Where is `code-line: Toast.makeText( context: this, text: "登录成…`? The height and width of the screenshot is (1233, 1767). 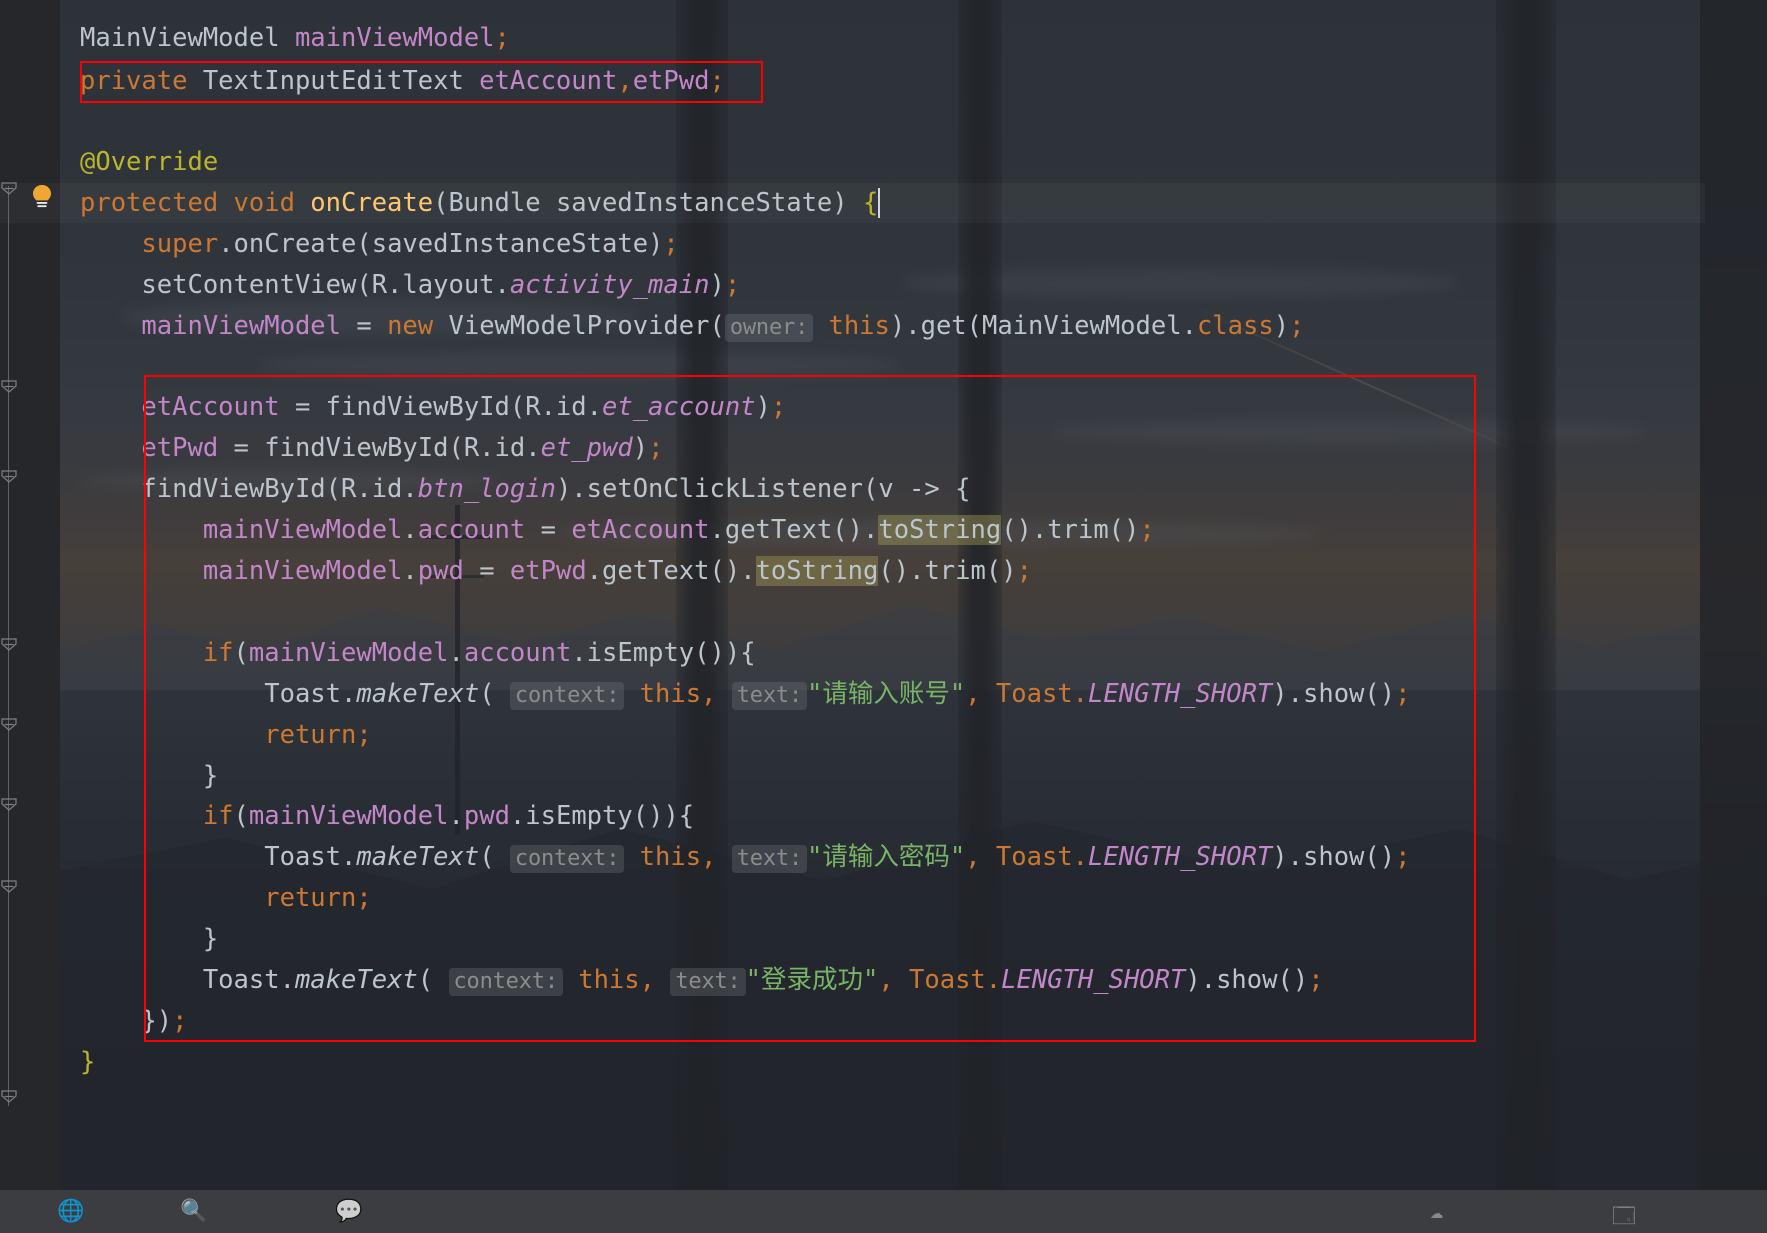 code-line: Toast.makeText( context: this, text: "登录成… is located at coordinates (702, 980).